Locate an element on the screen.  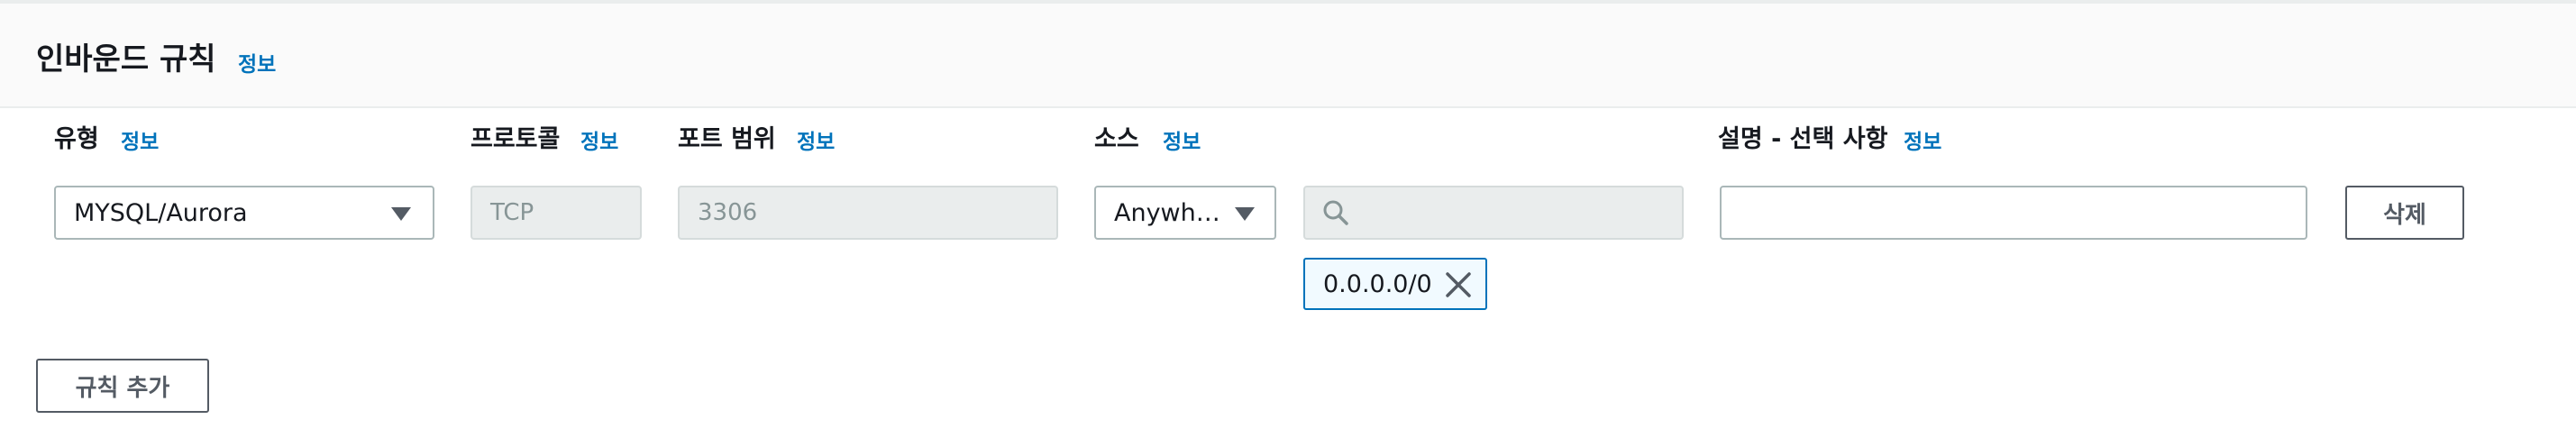
description-info-link: 정보 is located at coordinates (1922, 140).